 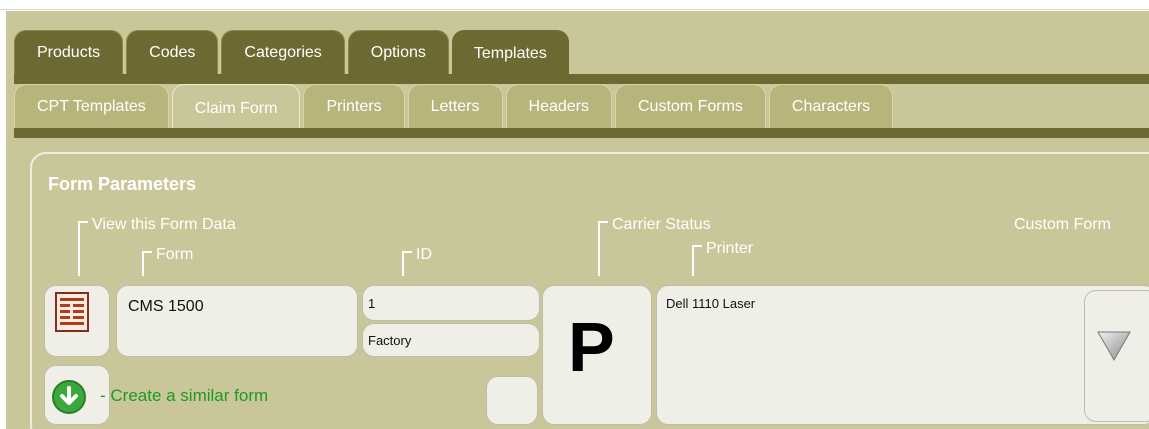 What do you see at coordinates (831, 106) in the screenshot?
I see `tab-characters: Characters` at bounding box center [831, 106].